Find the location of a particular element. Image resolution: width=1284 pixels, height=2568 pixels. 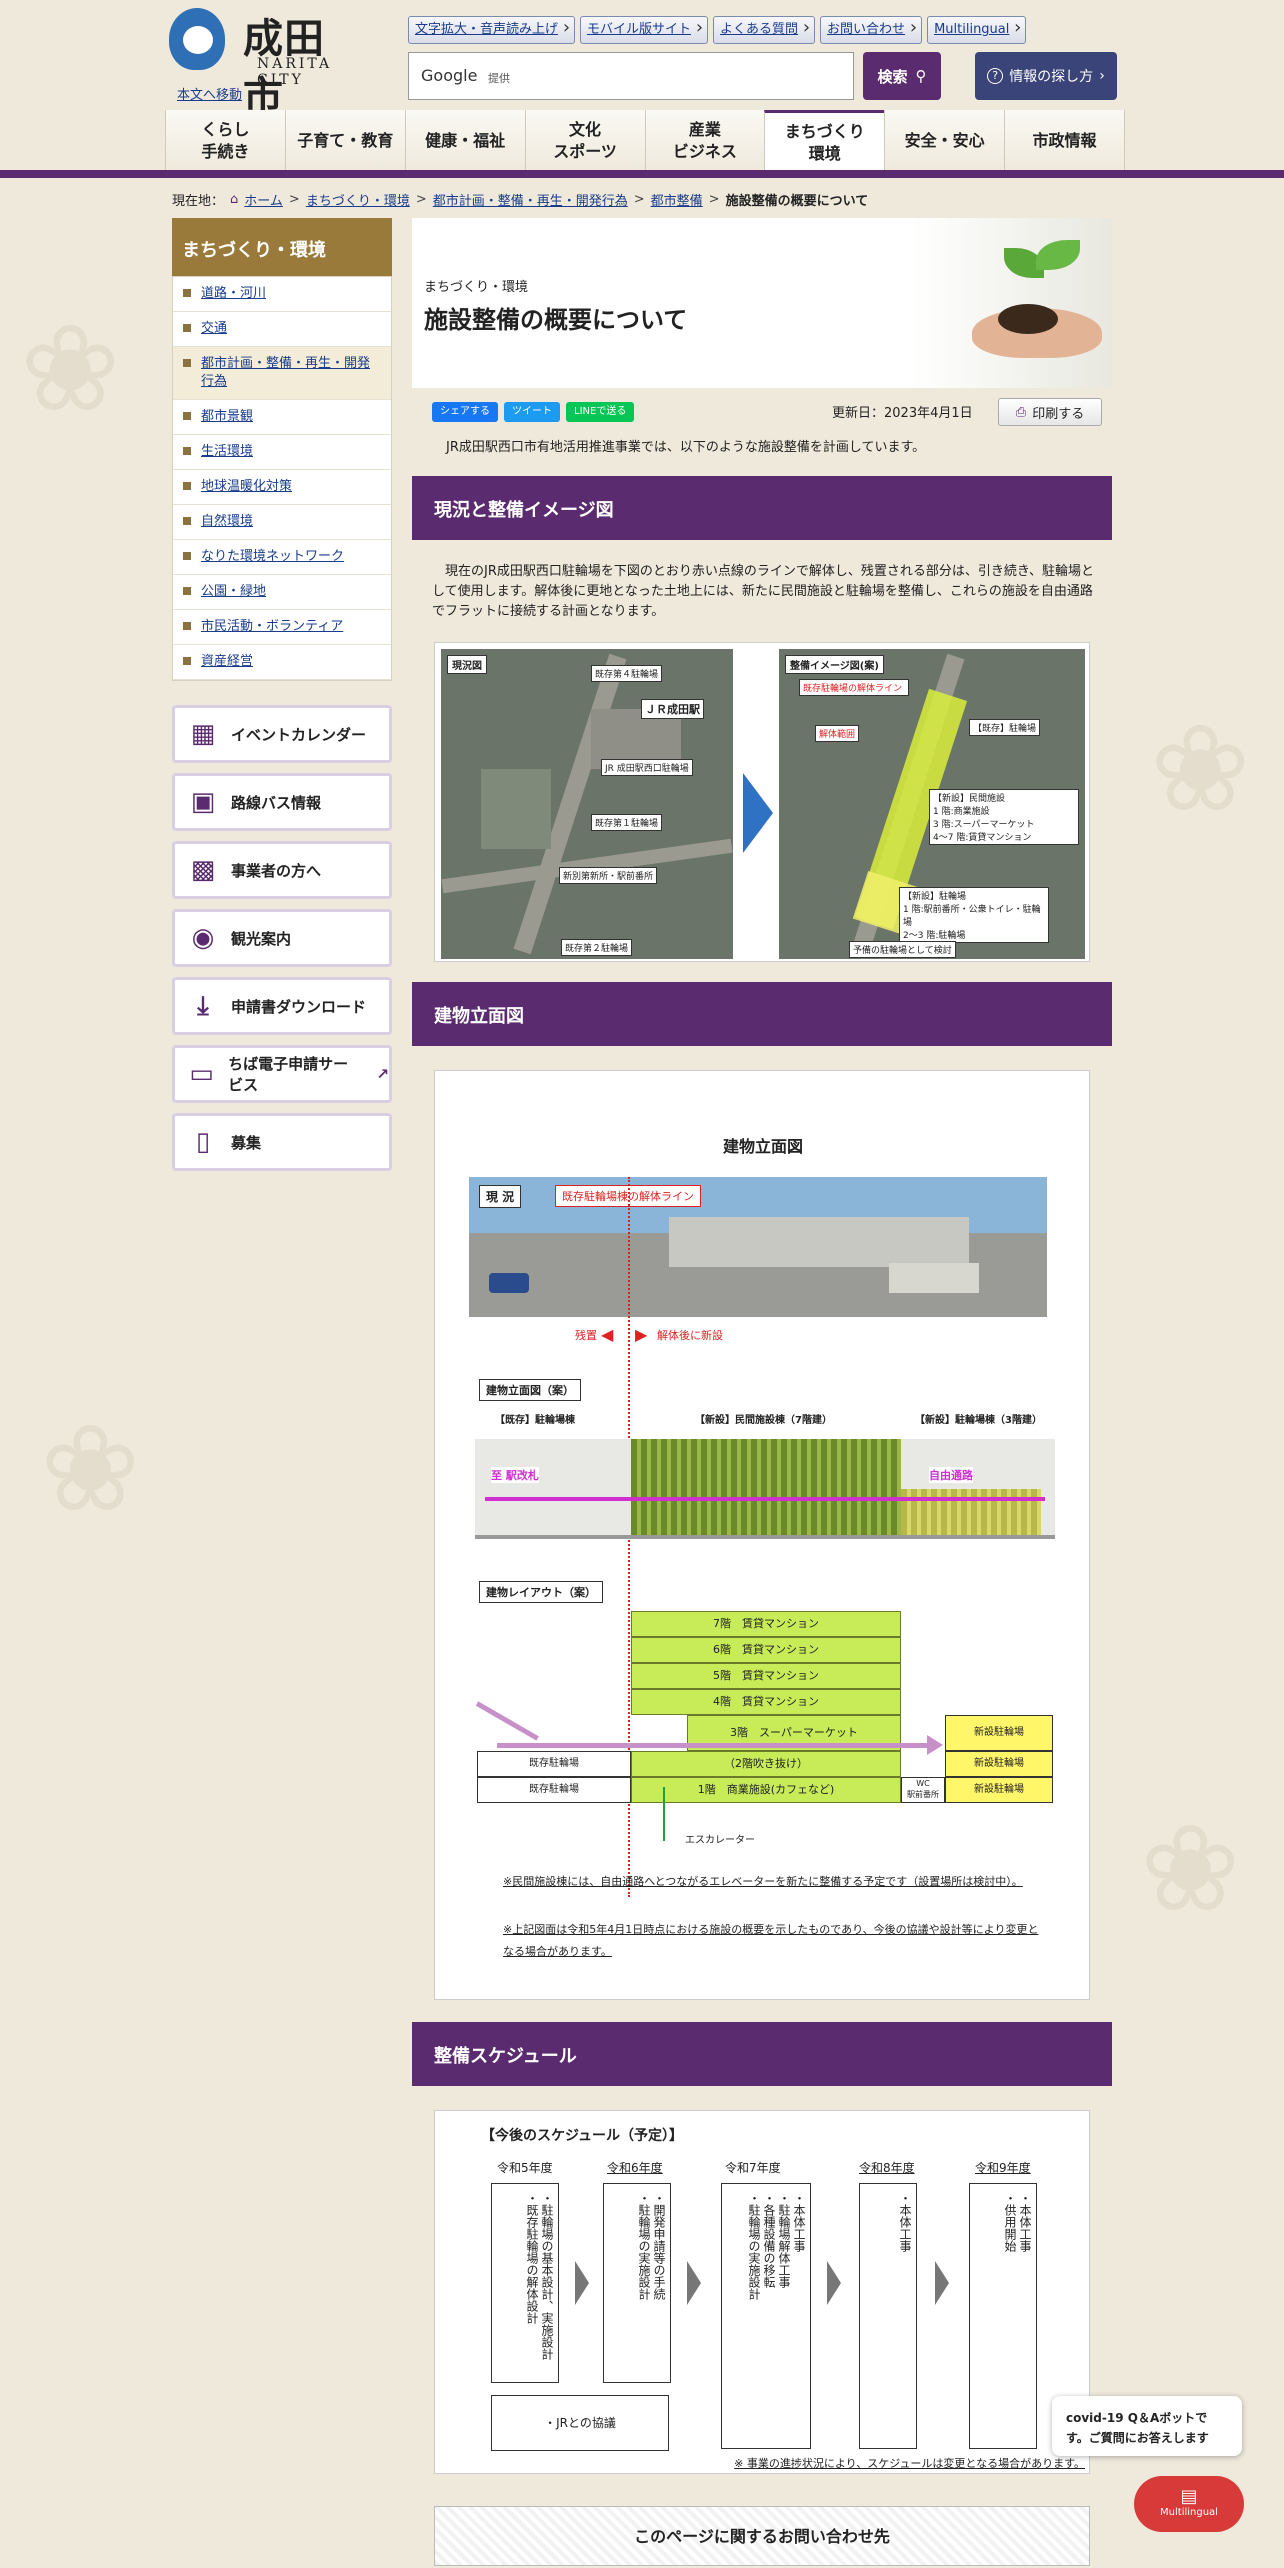

banner-e-application: ▭ ちば電子申請サービス ↗ is located at coordinates (282, 1074).